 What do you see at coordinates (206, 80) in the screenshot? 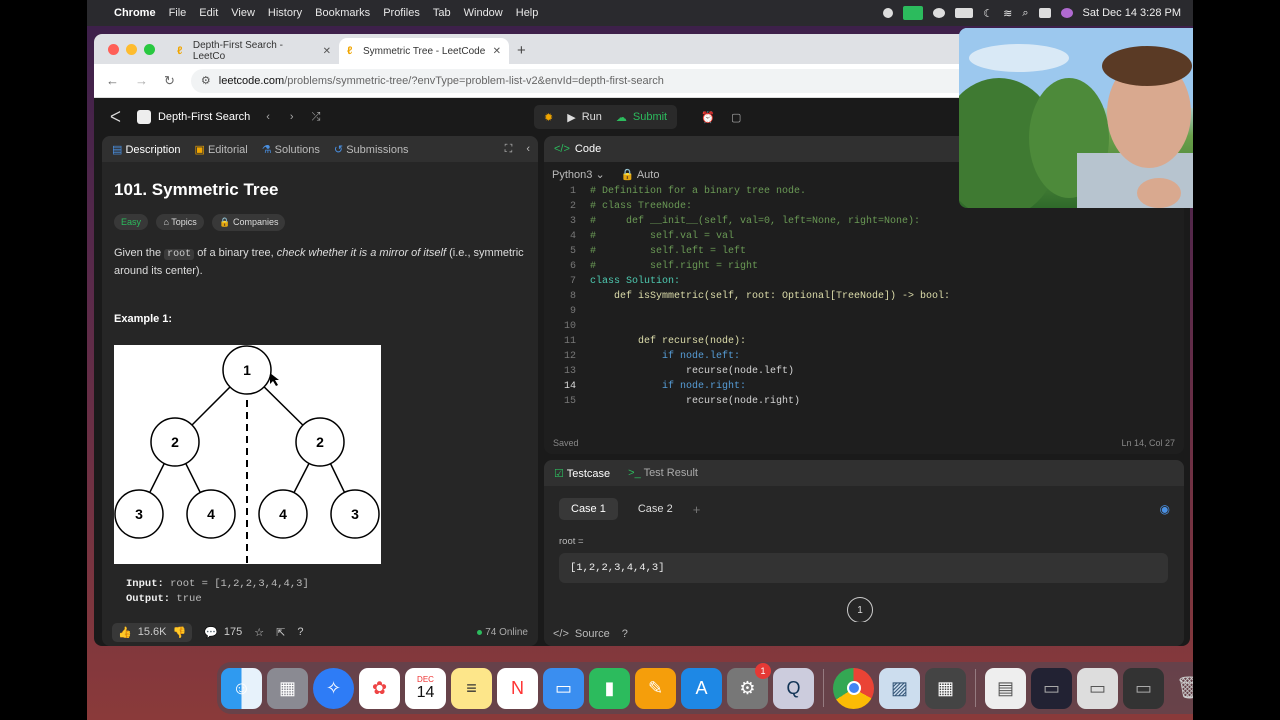
I see `site-info-icon: ⚙` at bounding box center [206, 80].